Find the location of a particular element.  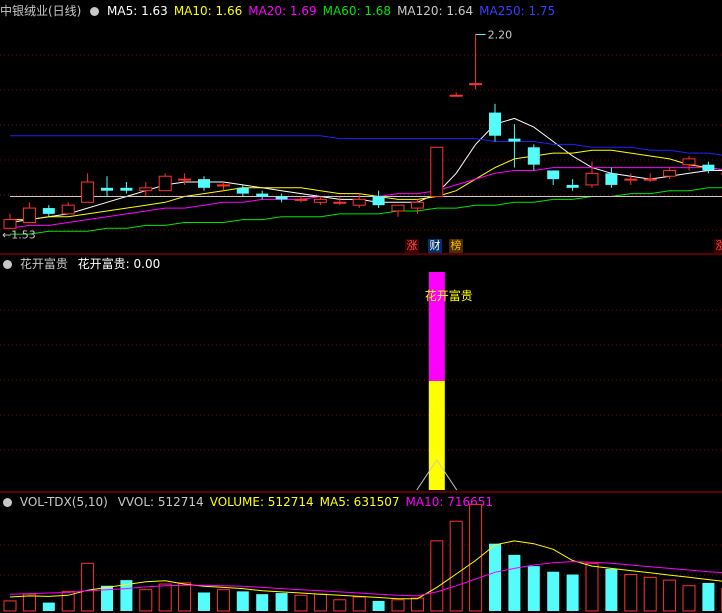

signal-bar-segment is located at coordinates (436, 435).